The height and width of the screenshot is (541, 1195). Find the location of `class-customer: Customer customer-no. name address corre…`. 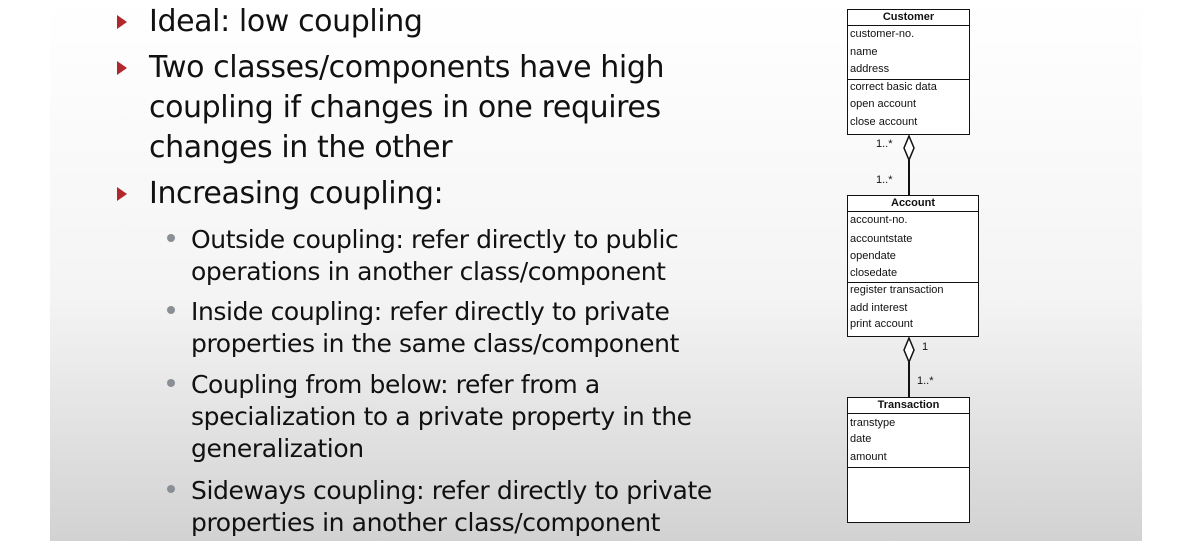

class-customer: Customer customer-no. name address corre… is located at coordinates (908, 72).